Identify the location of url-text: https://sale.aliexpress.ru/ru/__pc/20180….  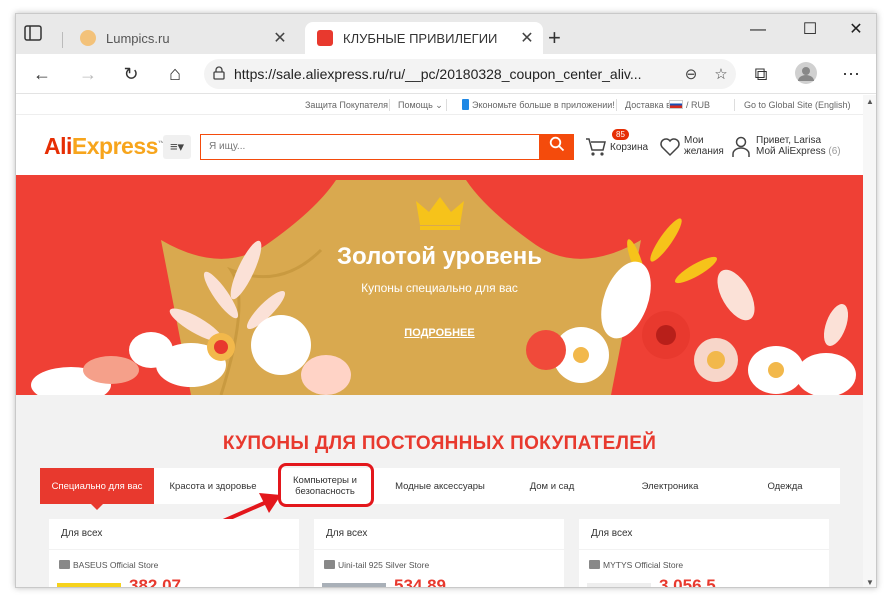
(455, 74).